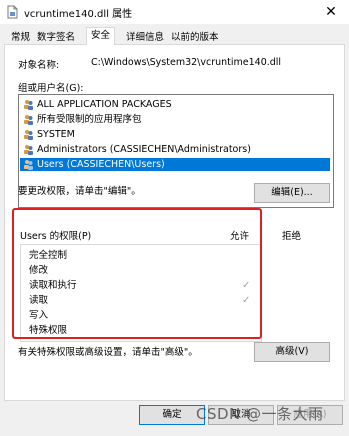 This screenshot has height=436, width=349. What do you see at coordinates (101, 36) in the screenshot?
I see `tab-security: 安全` at bounding box center [101, 36].